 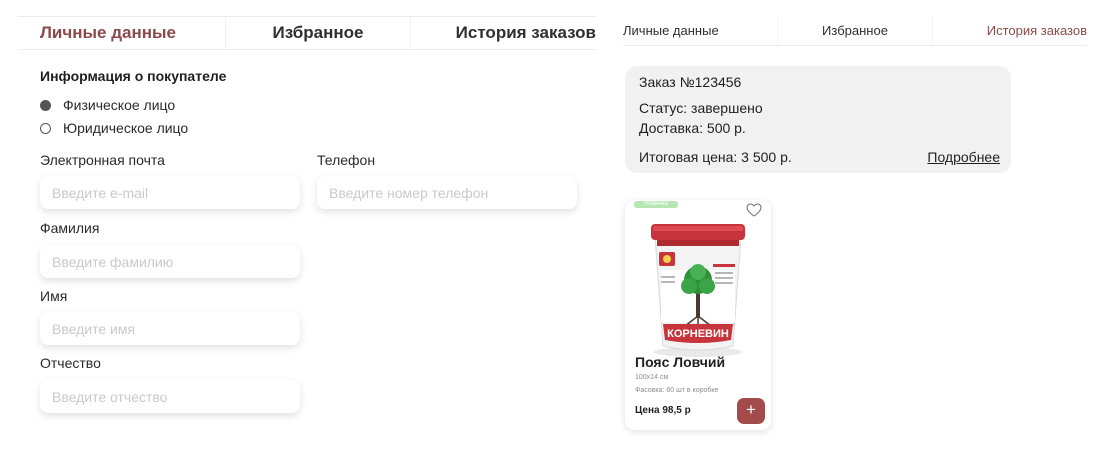 What do you see at coordinates (690, 82) in the screenshot?
I see `order-number: Заказ №123456` at bounding box center [690, 82].